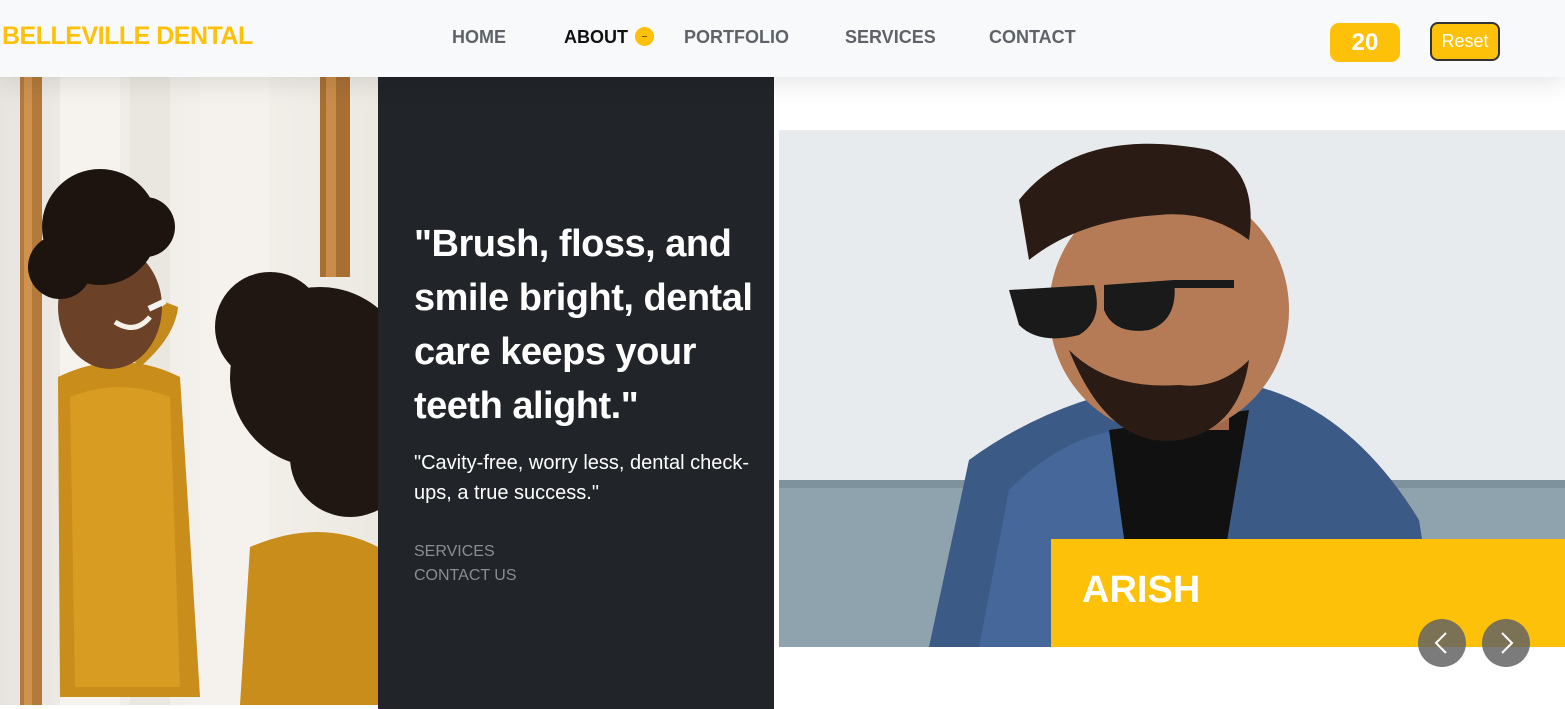 The image size is (1565, 709). I want to click on nav-item-about: ABOUT, so click(596, 37).